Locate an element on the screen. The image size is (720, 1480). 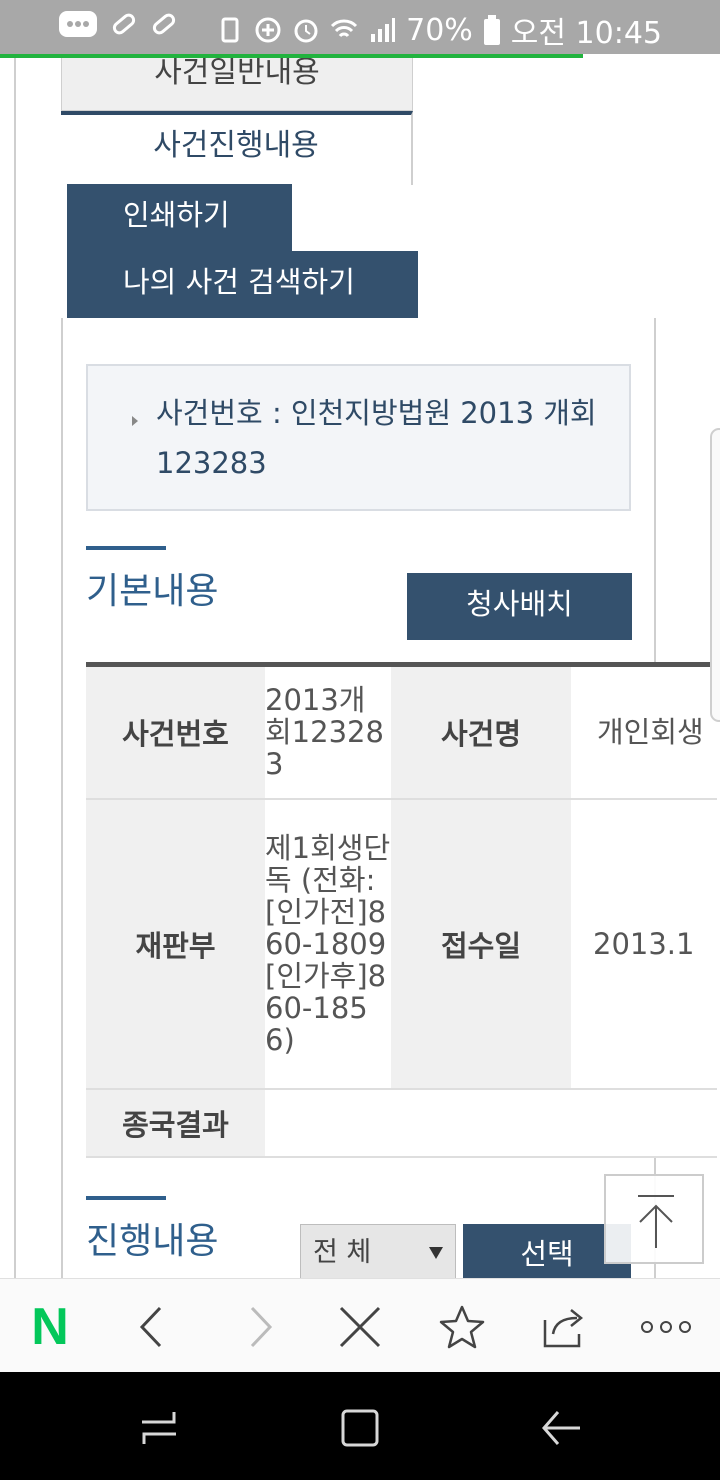
bookmark-star-icon is located at coordinates (462, 1327).